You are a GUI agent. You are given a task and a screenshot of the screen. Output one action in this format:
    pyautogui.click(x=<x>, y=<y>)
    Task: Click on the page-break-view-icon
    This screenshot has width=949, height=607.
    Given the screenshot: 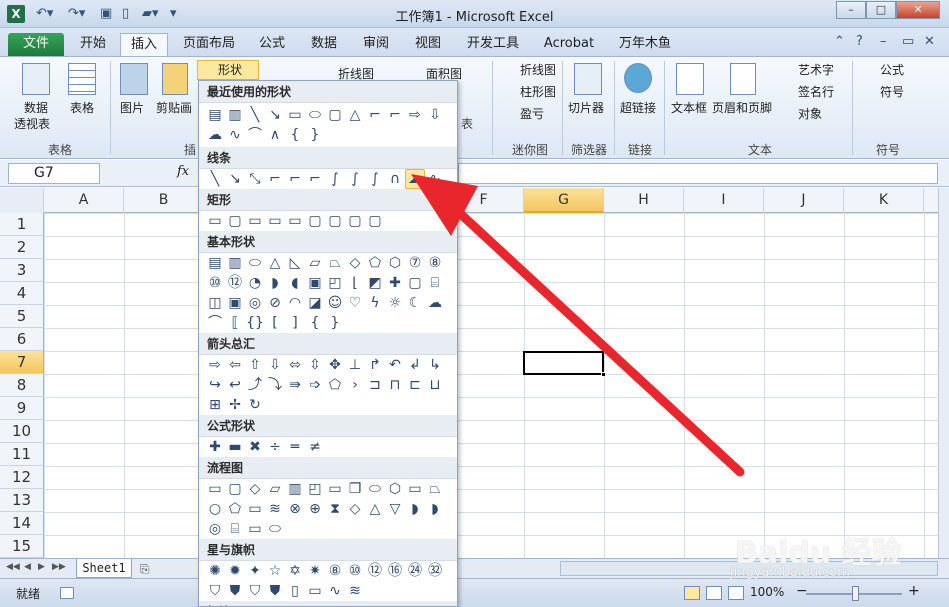 What is the action you would take?
    pyautogui.click(x=736, y=593)
    